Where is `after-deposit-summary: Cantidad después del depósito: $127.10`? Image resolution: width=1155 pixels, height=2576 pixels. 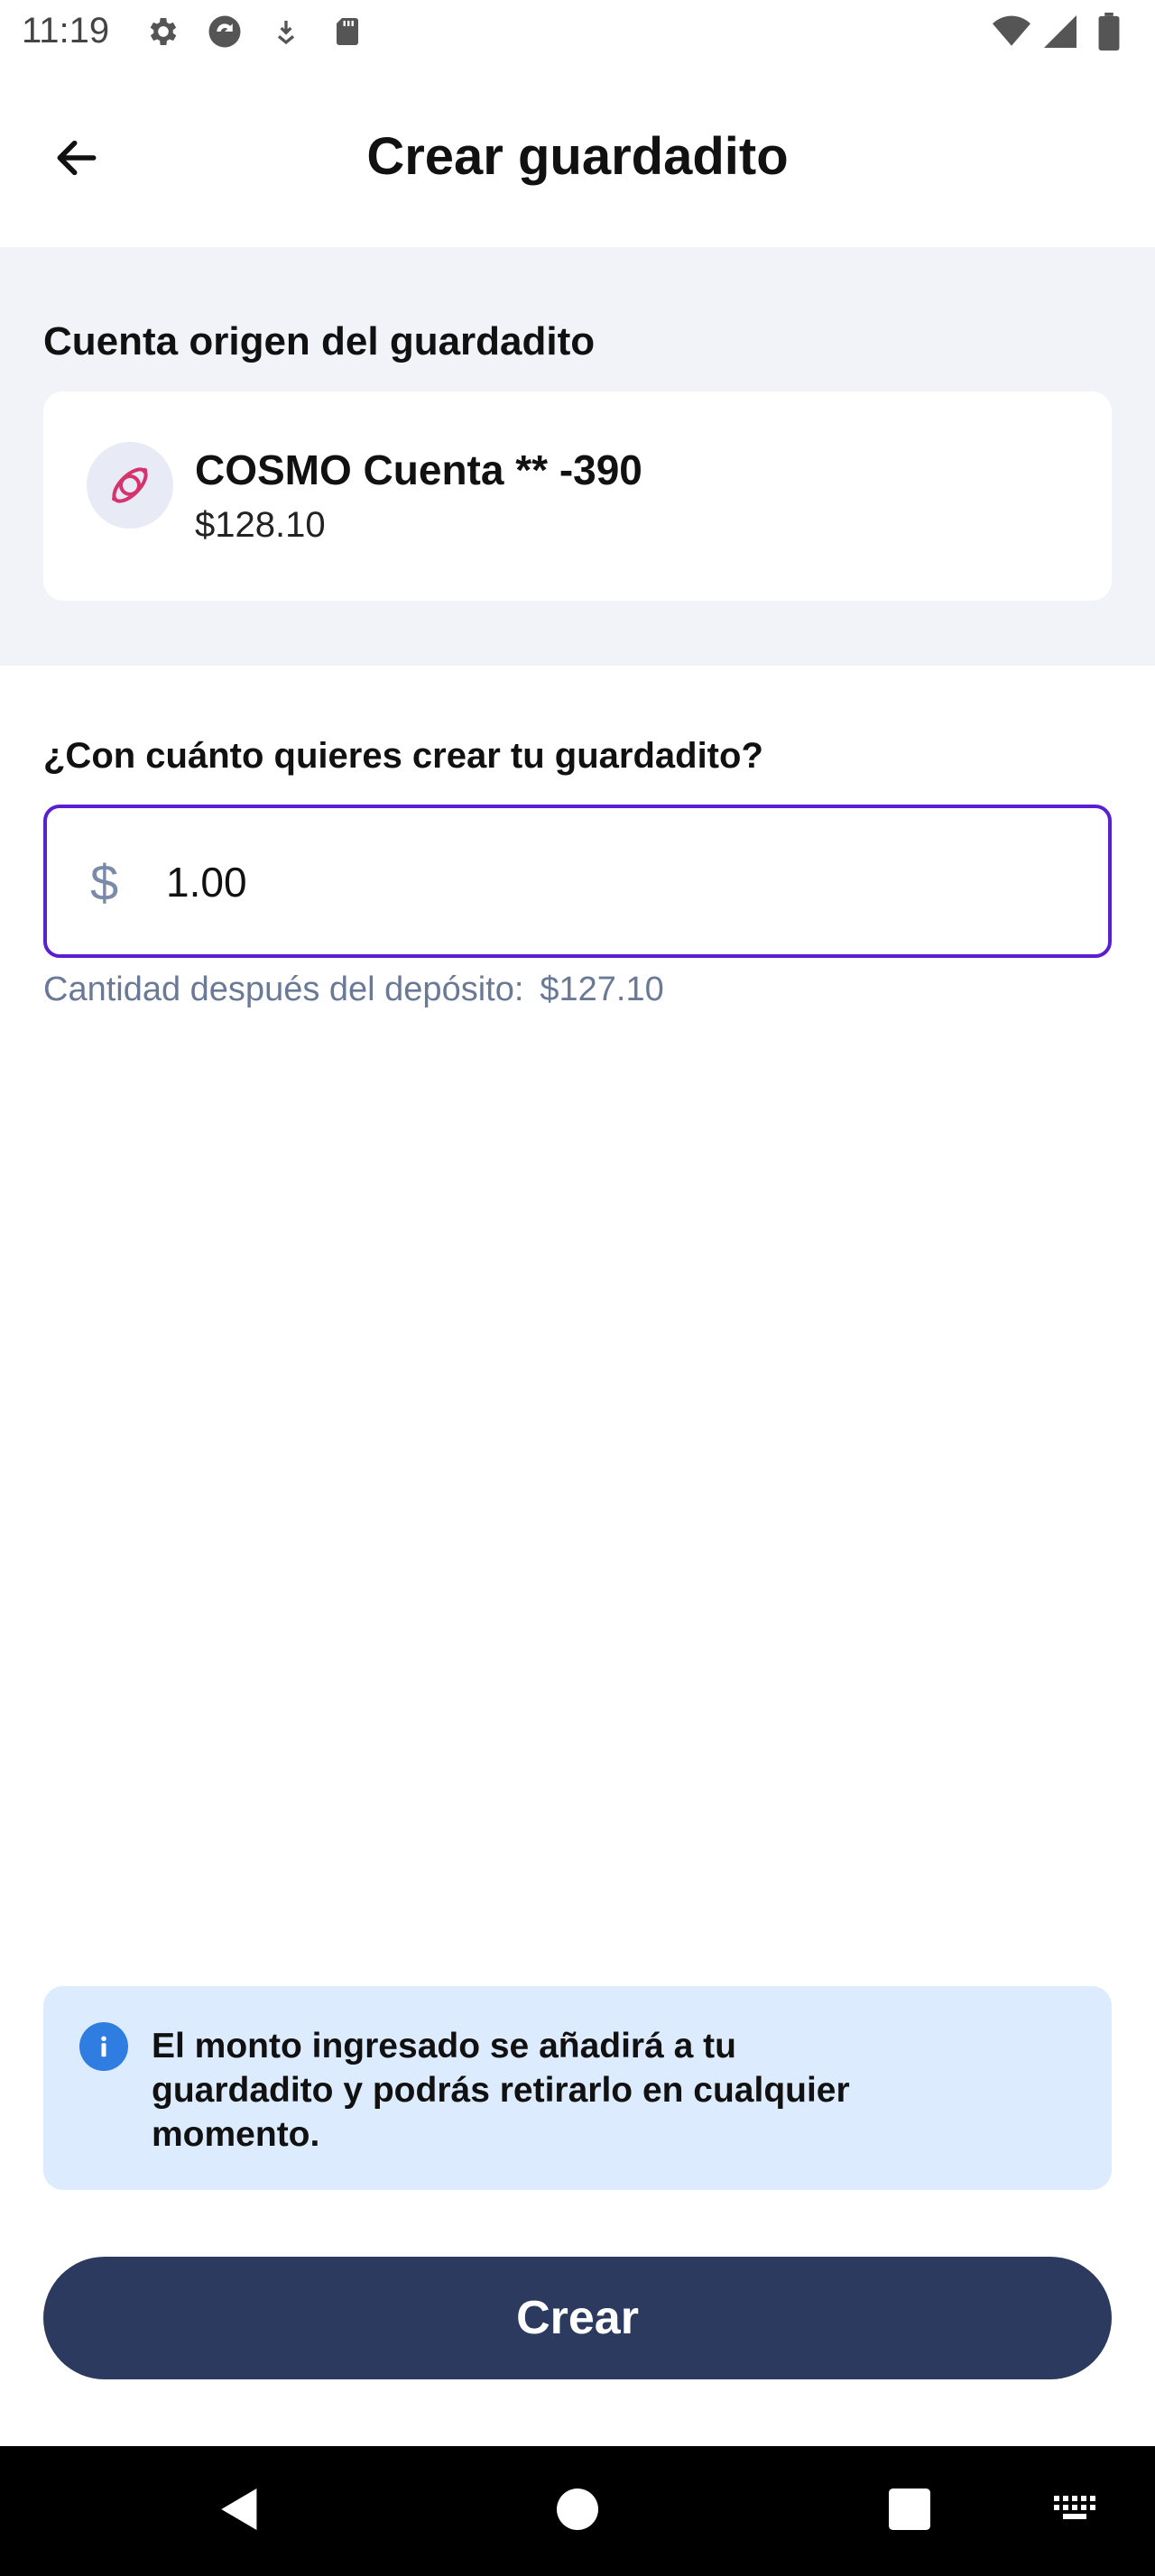
after-deposit-summary: Cantidad después del depósito: $127.10 is located at coordinates (353, 990).